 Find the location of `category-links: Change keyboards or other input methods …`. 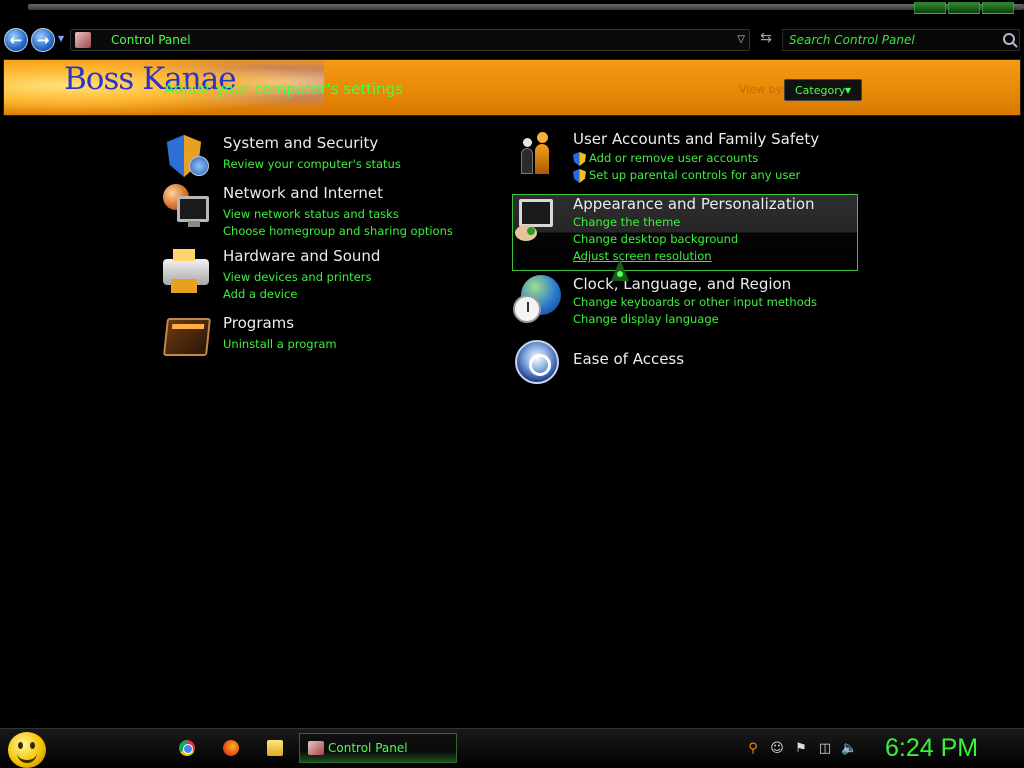

category-links: Change keyboards or other input methods … is located at coordinates (695, 311).